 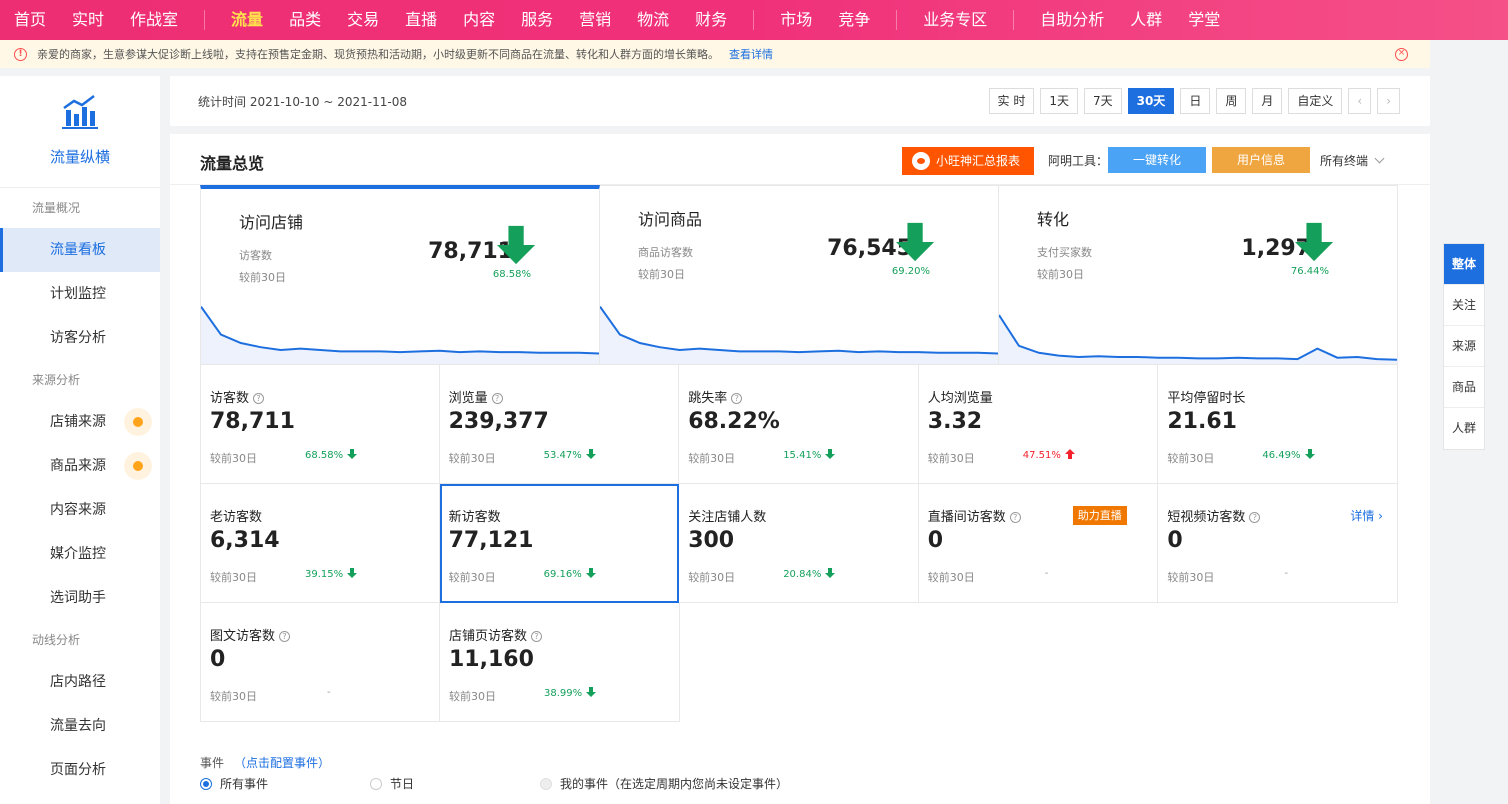 What do you see at coordinates (751, 54) in the screenshot?
I see `notice-details-link: 查看详情` at bounding box center [751, 54].